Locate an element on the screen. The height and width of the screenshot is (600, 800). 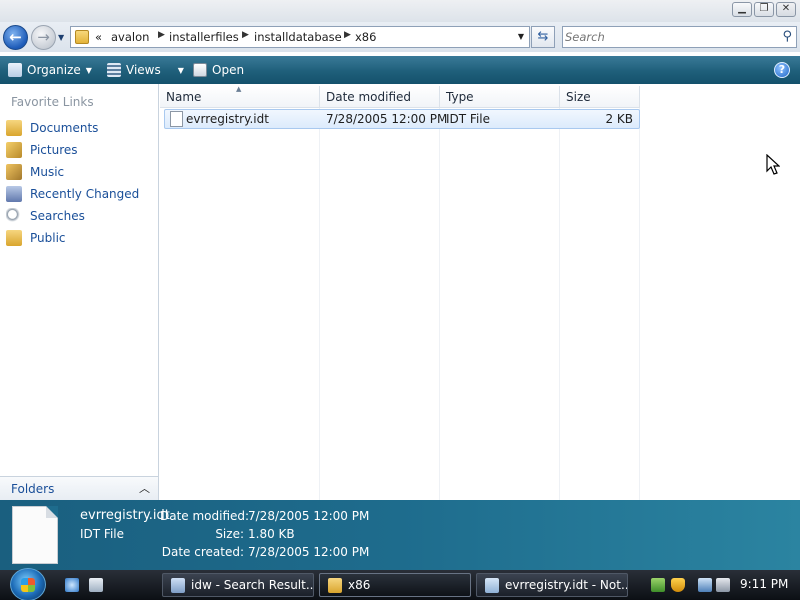
forward-button: → is located at coordinates (43, 37).